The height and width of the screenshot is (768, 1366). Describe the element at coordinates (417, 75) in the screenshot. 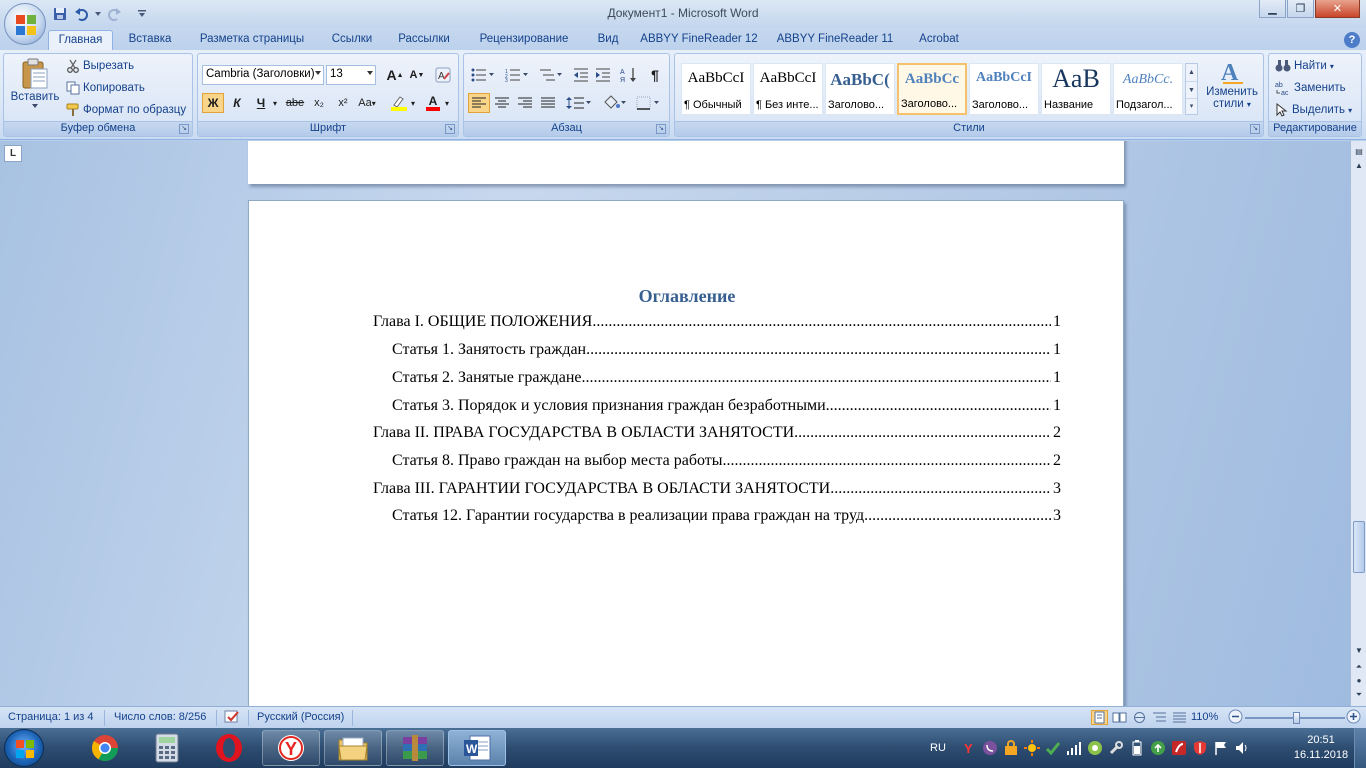

I see `shrink-font-button: A ▼` at that location.